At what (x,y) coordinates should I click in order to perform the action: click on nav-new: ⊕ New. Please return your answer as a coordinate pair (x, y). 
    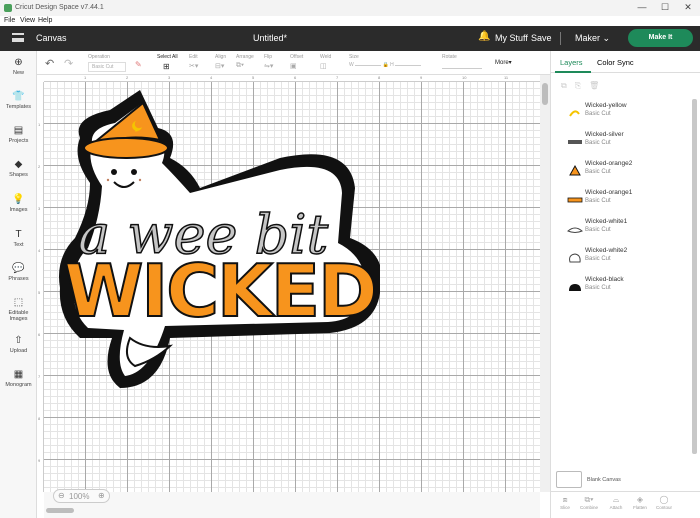
    Looking at the image, I should click on (18, 66).